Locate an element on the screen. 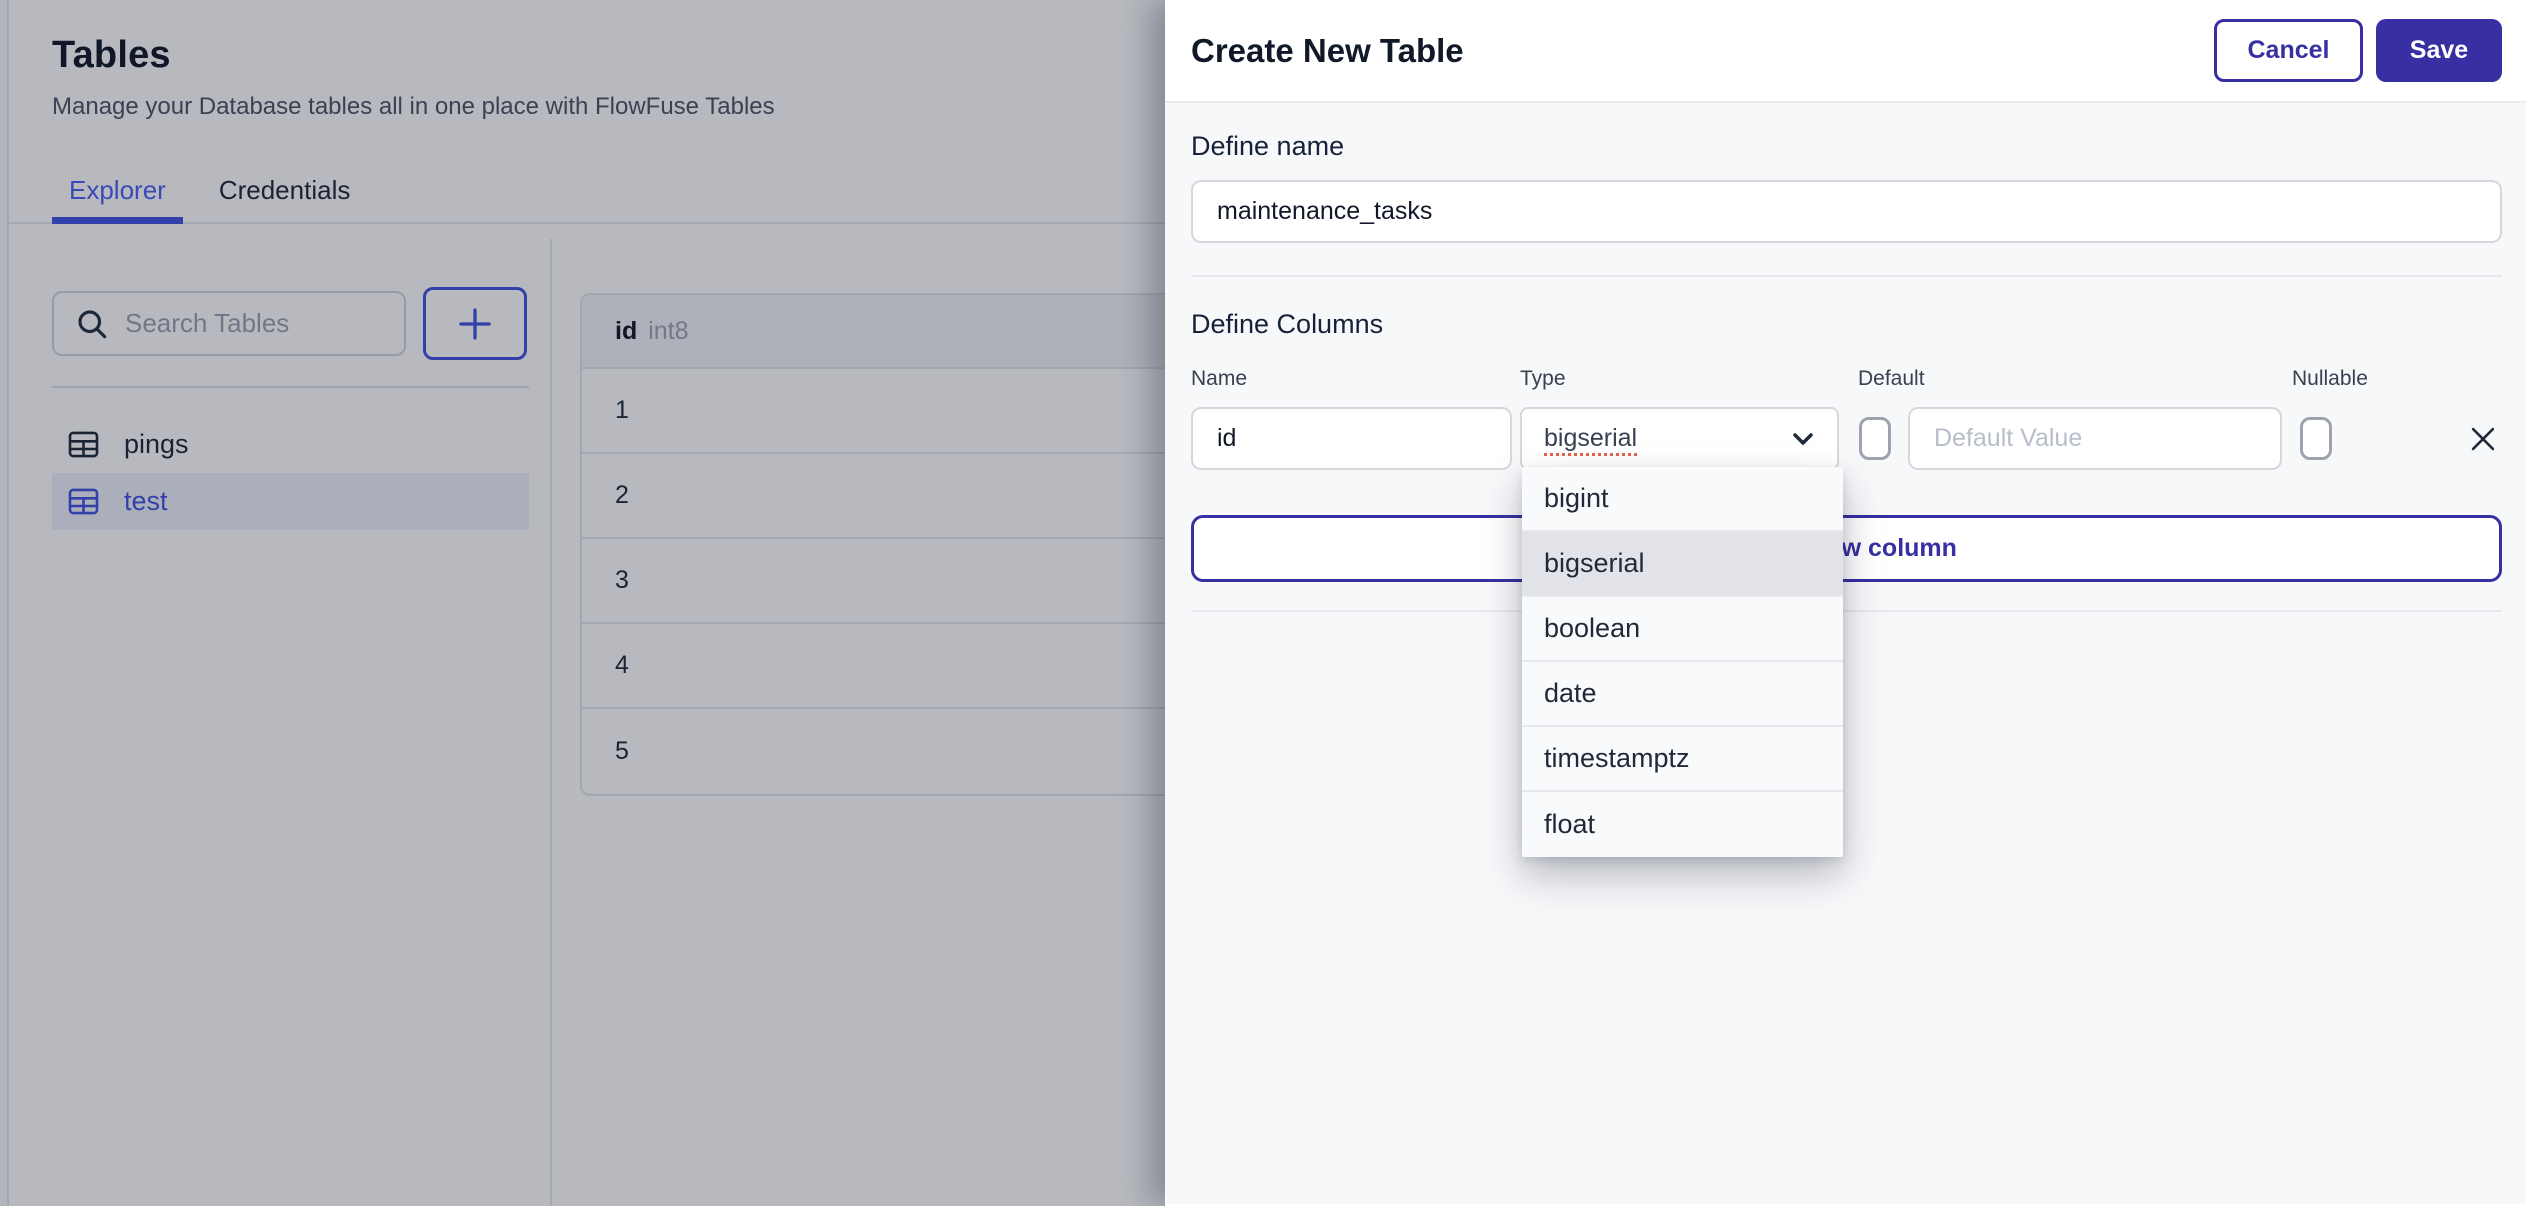 This screenshot has width=2526, height=1206. cancel-button: Cancel is located at coordinates (2288, 50).